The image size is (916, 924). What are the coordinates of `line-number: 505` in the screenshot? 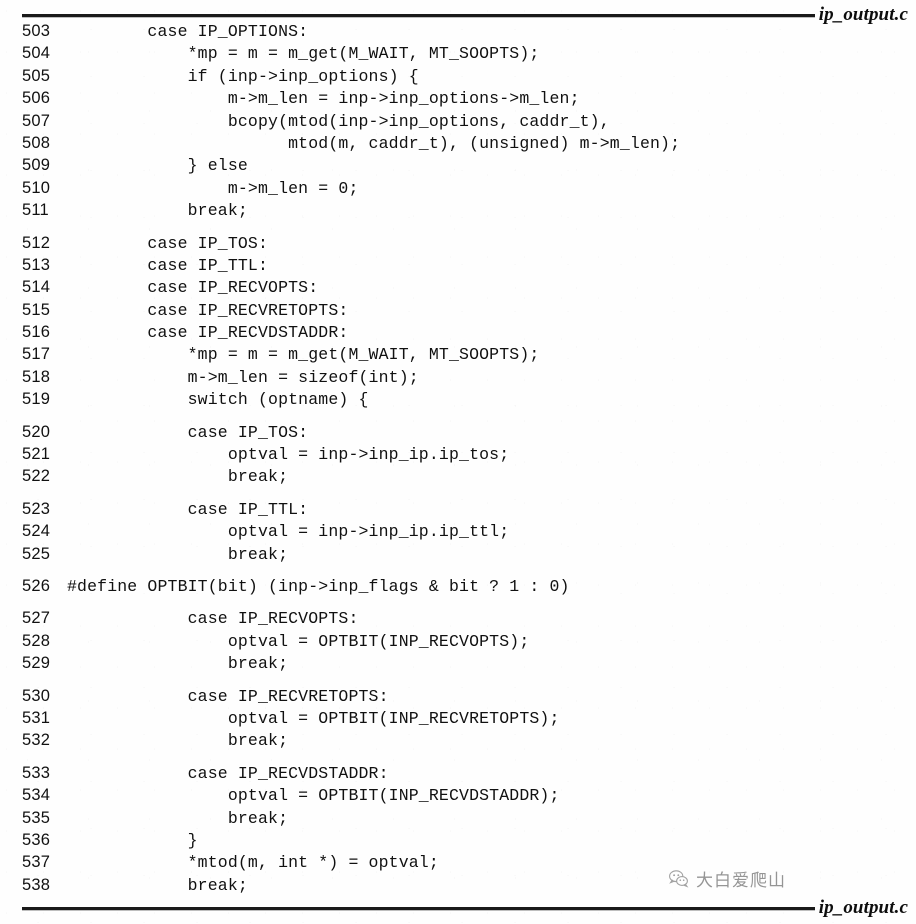 It's located at (36, 75).